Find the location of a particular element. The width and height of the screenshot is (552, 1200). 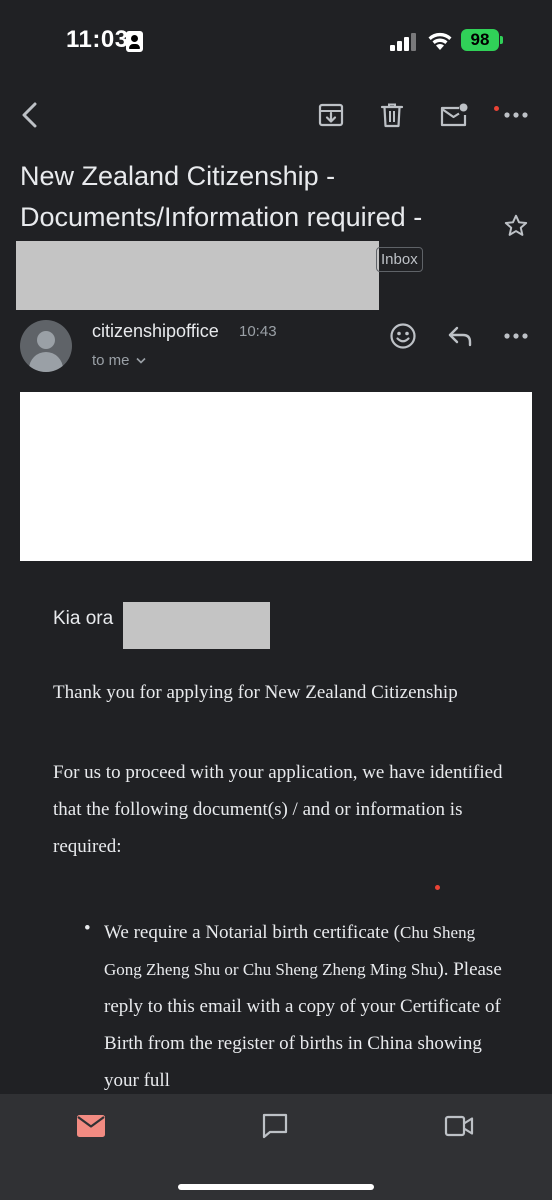

star-icon is located at coordinates (516, 225).